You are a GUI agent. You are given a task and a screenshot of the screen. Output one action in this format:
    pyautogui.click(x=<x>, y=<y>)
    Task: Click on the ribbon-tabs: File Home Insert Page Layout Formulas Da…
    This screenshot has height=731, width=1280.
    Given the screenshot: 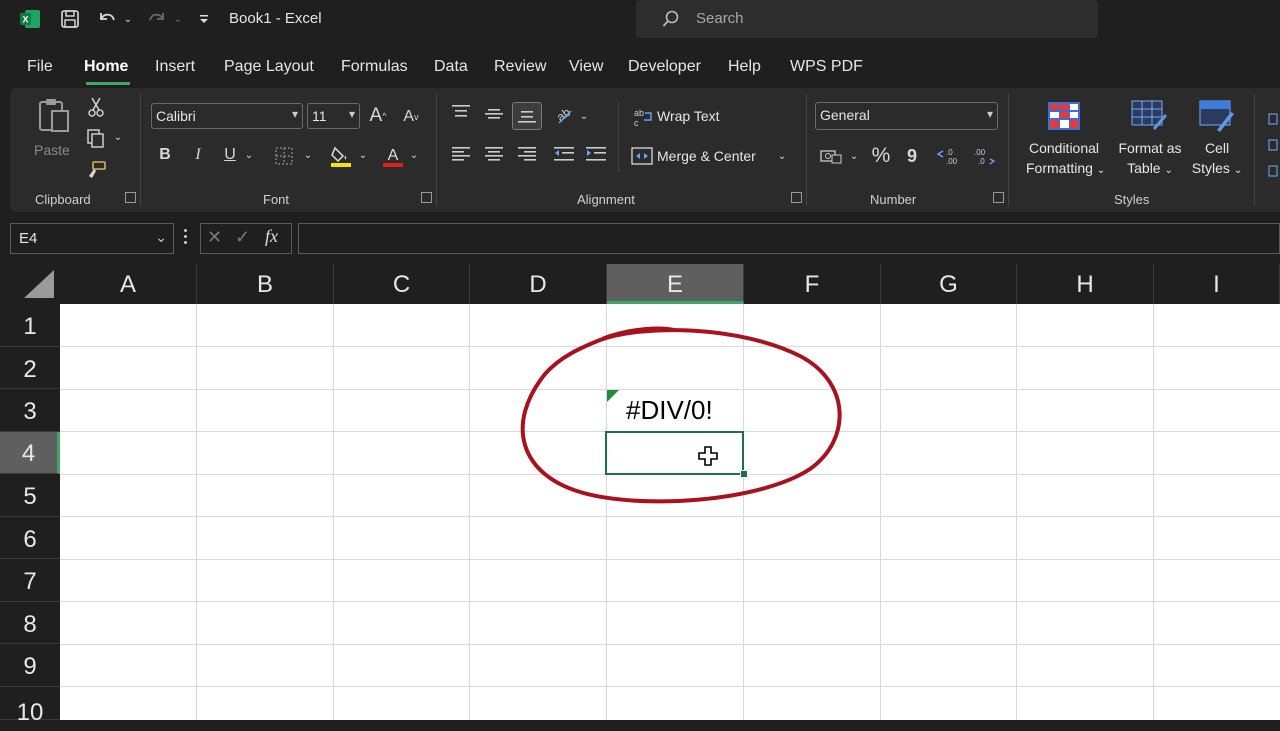 What is the action you would take?
    pyautogui.click(x=640, y=68)
    